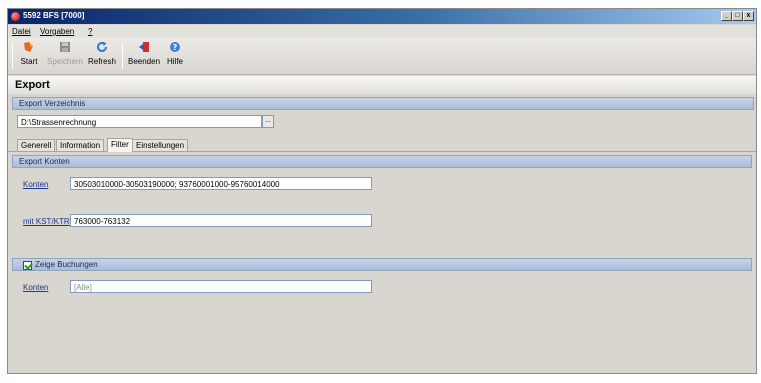 Image resolution: width=761 pixels, height=383 pixels. Describe the element at coordinates (15, 16) in the screenshot. I see `app-icon` at that location.